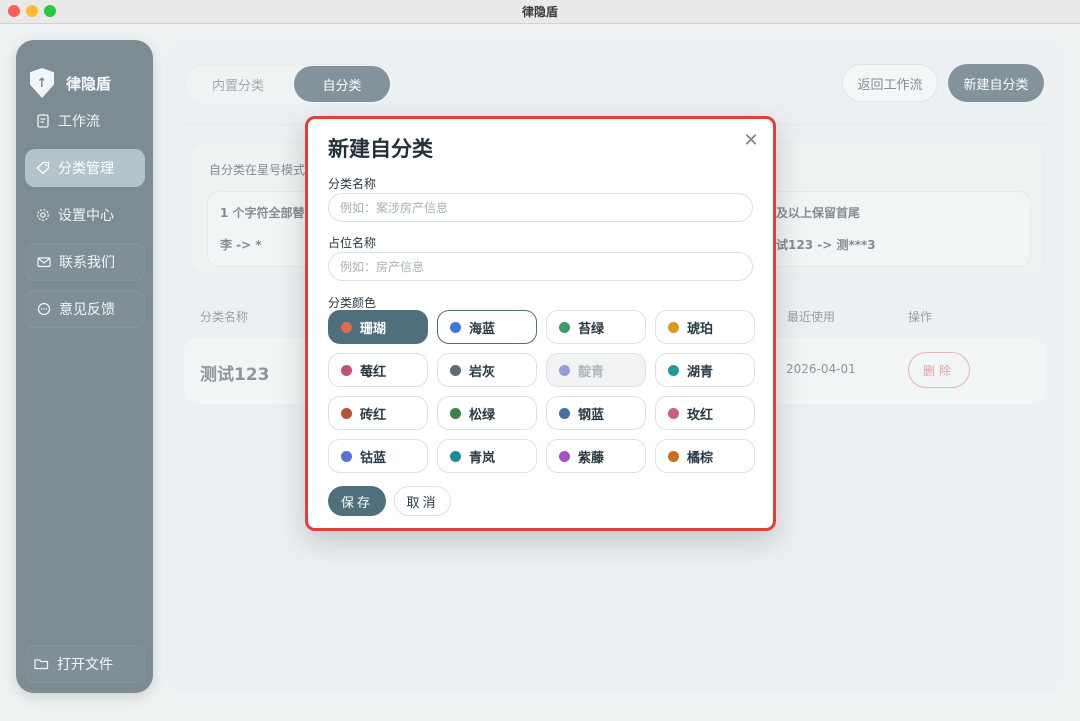  Describe the element at coordinates (380, 149) in the screenshot. I see `dialog-title: 新建自分类` at that location.